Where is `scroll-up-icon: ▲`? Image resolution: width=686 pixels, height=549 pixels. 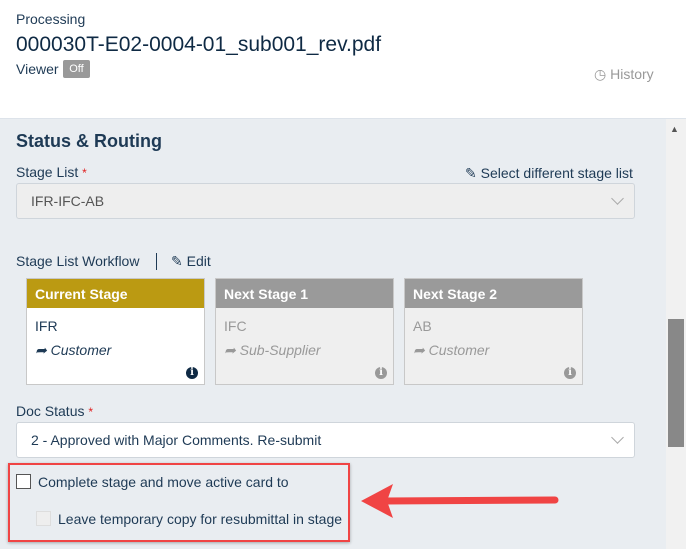
scroll-up-icon: ▲ is located at coordinates (674, 129).